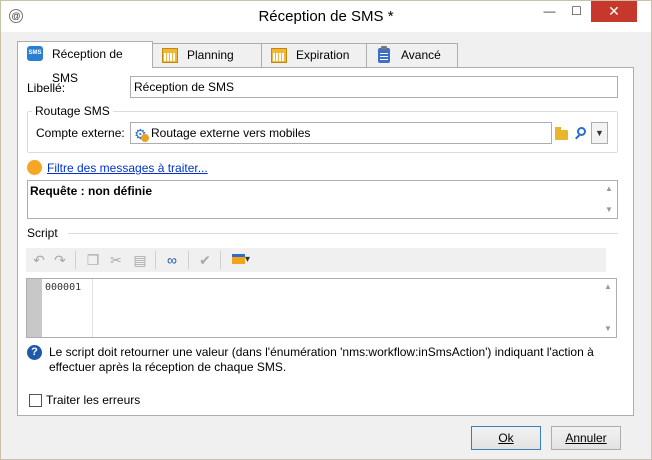 Image resolution: width=652 pixels, height=460 pixels. I want to click on compte-externe-dropdown: ▼, so click(599, 133).